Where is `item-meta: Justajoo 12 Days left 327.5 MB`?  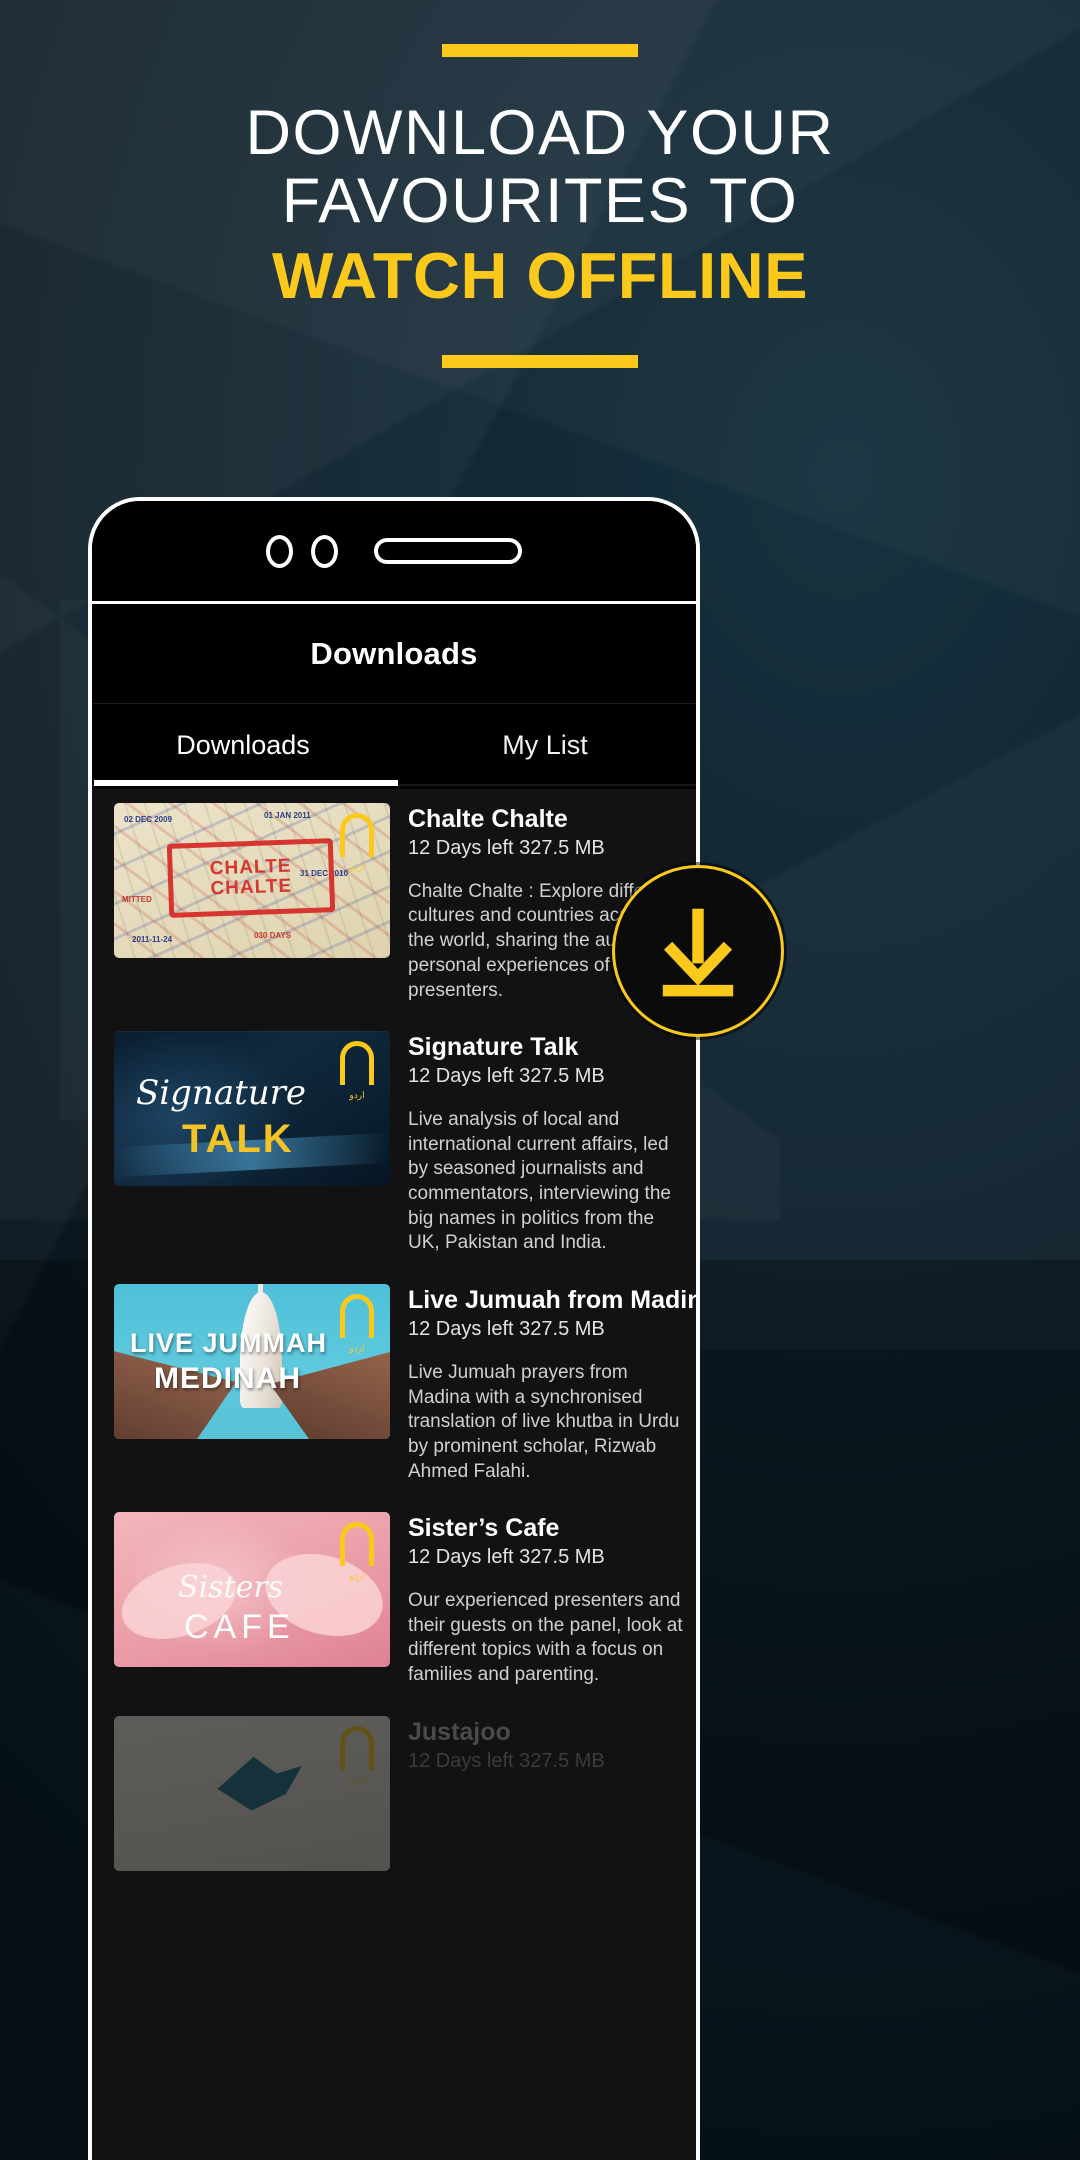
item-meta: Justajoo 12 Days left 327.5 MB is located at coordinates (546, 1793).